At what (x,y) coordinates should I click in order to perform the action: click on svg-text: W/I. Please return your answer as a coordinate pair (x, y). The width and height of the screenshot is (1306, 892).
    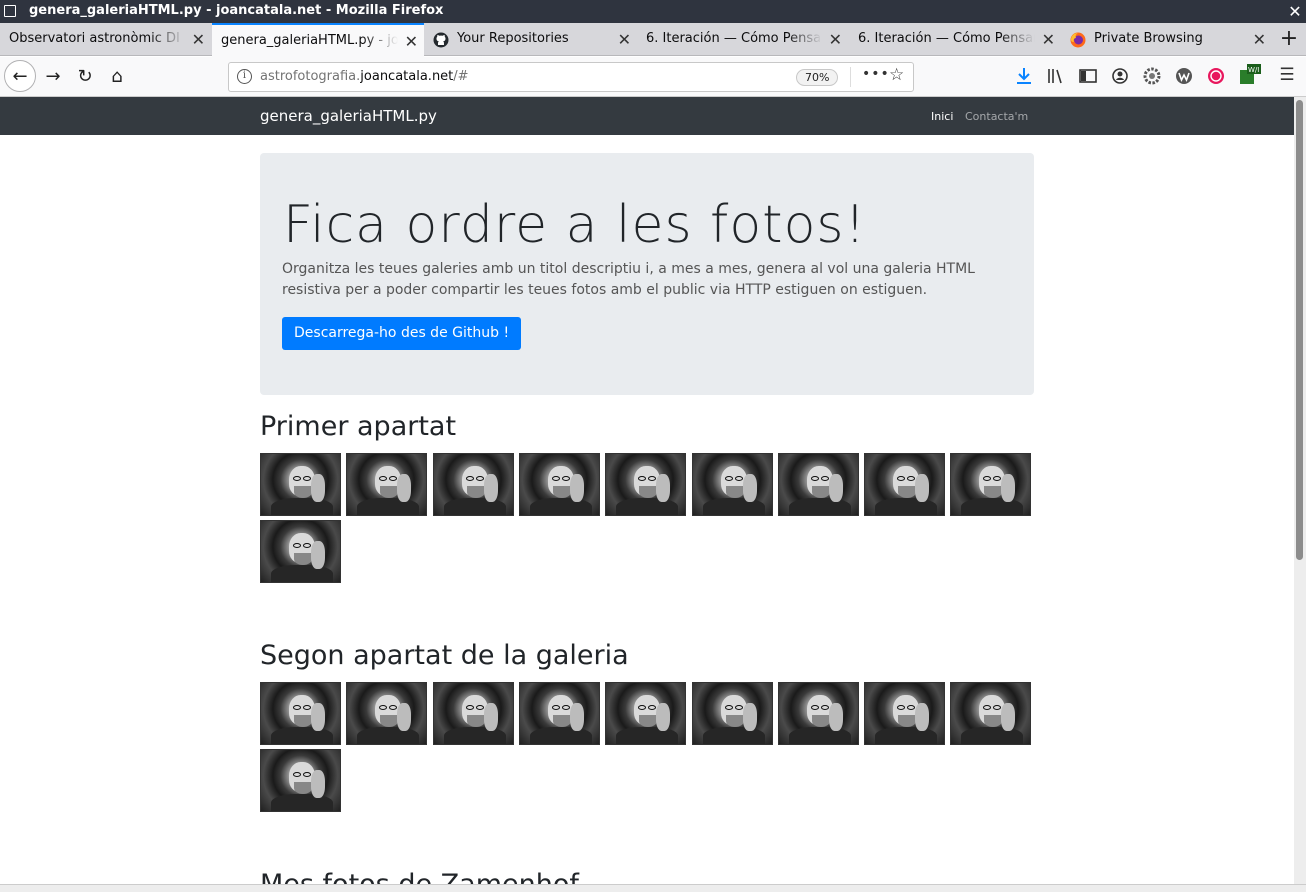
    Looking at the image, I should click on (1253, 70).